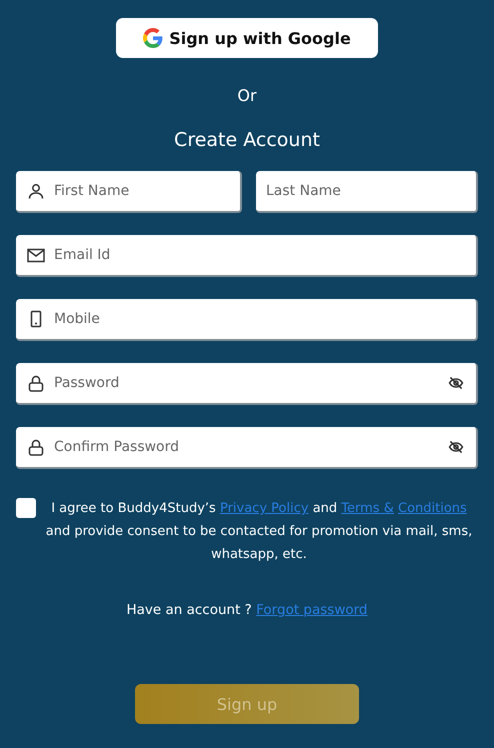 The width and height of the screenshot is (494, 748). I want to click on google-signup-button: Sign up with Google, so click(247, 38).